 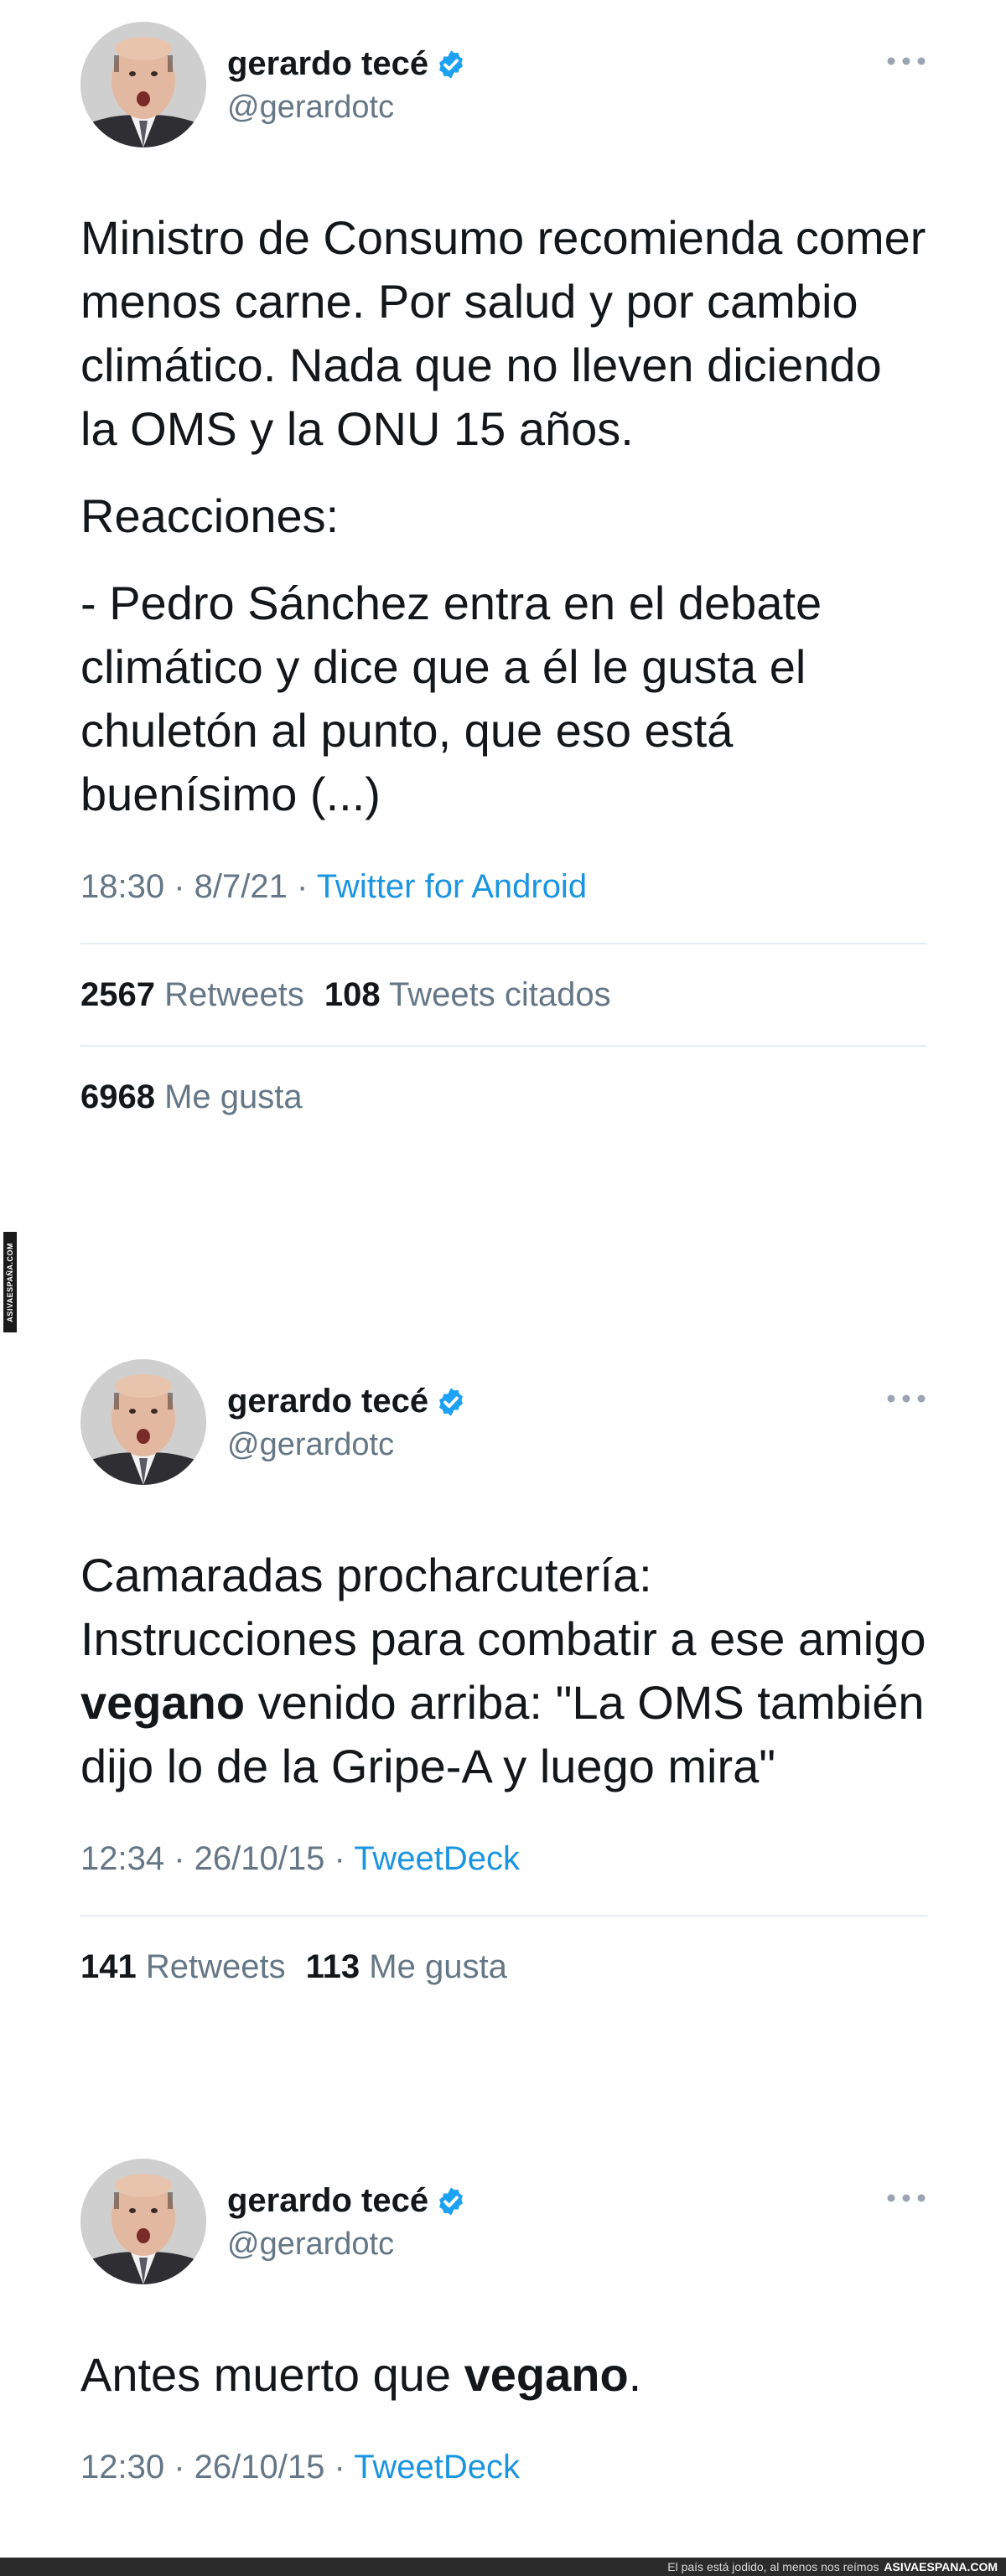 I want to click on like-count: 113, so click(x=332, y=1967).